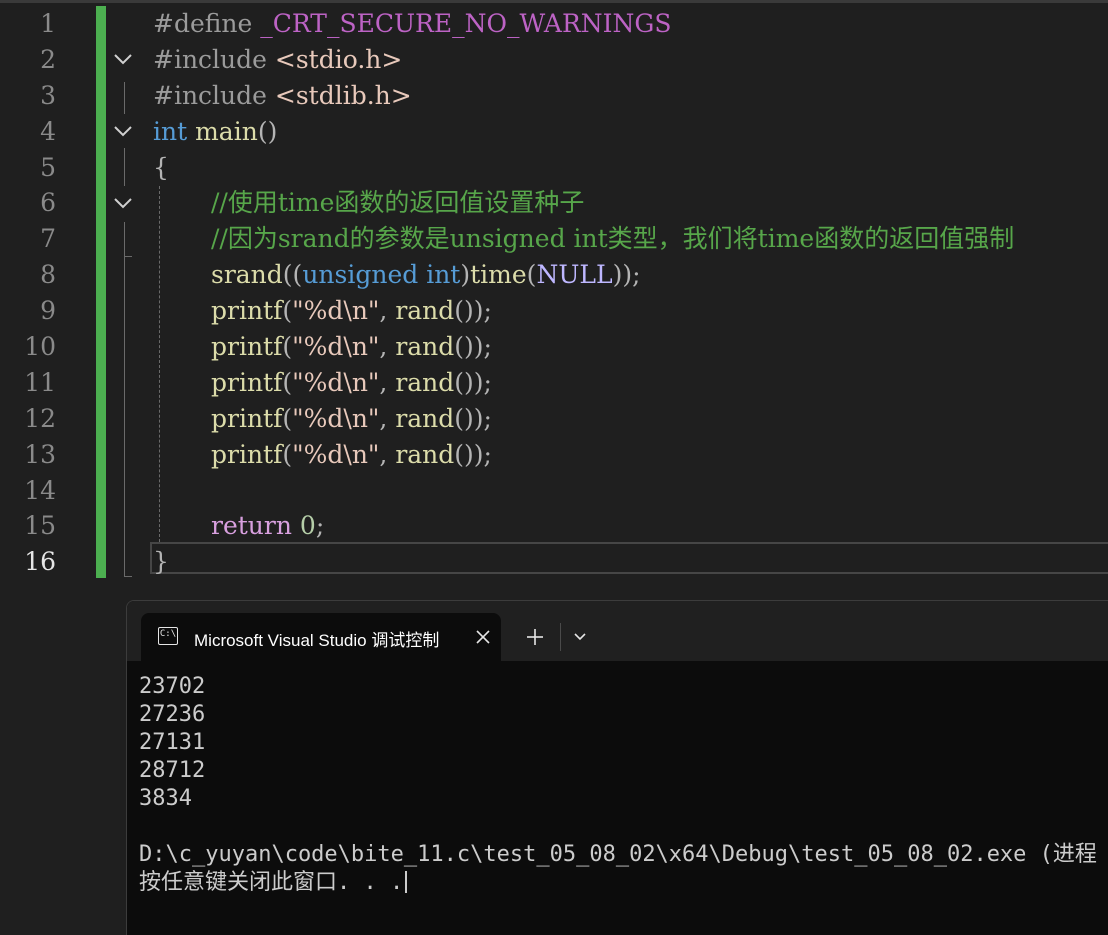 The width and height of the screenshot is (1108, 935). Describe the element at coordinates (161, 562) in the screenshot. I see `close-brace: }` at that location.